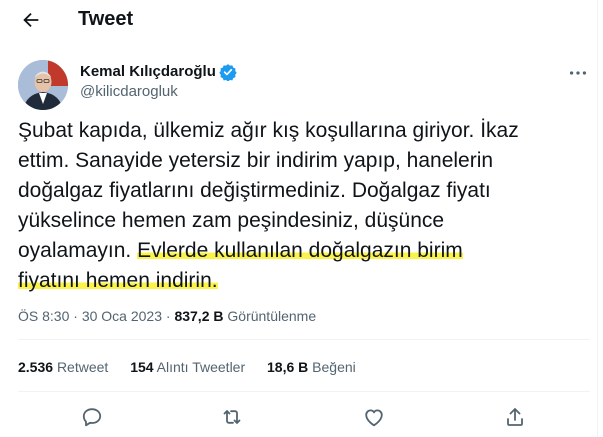 The height and width of the screenshot is (437, 603). What do you see at coordinates (43, 316) in the screenshot?
I see `tweet-time: ÖS 8:30` at bounding box center [43, 316].